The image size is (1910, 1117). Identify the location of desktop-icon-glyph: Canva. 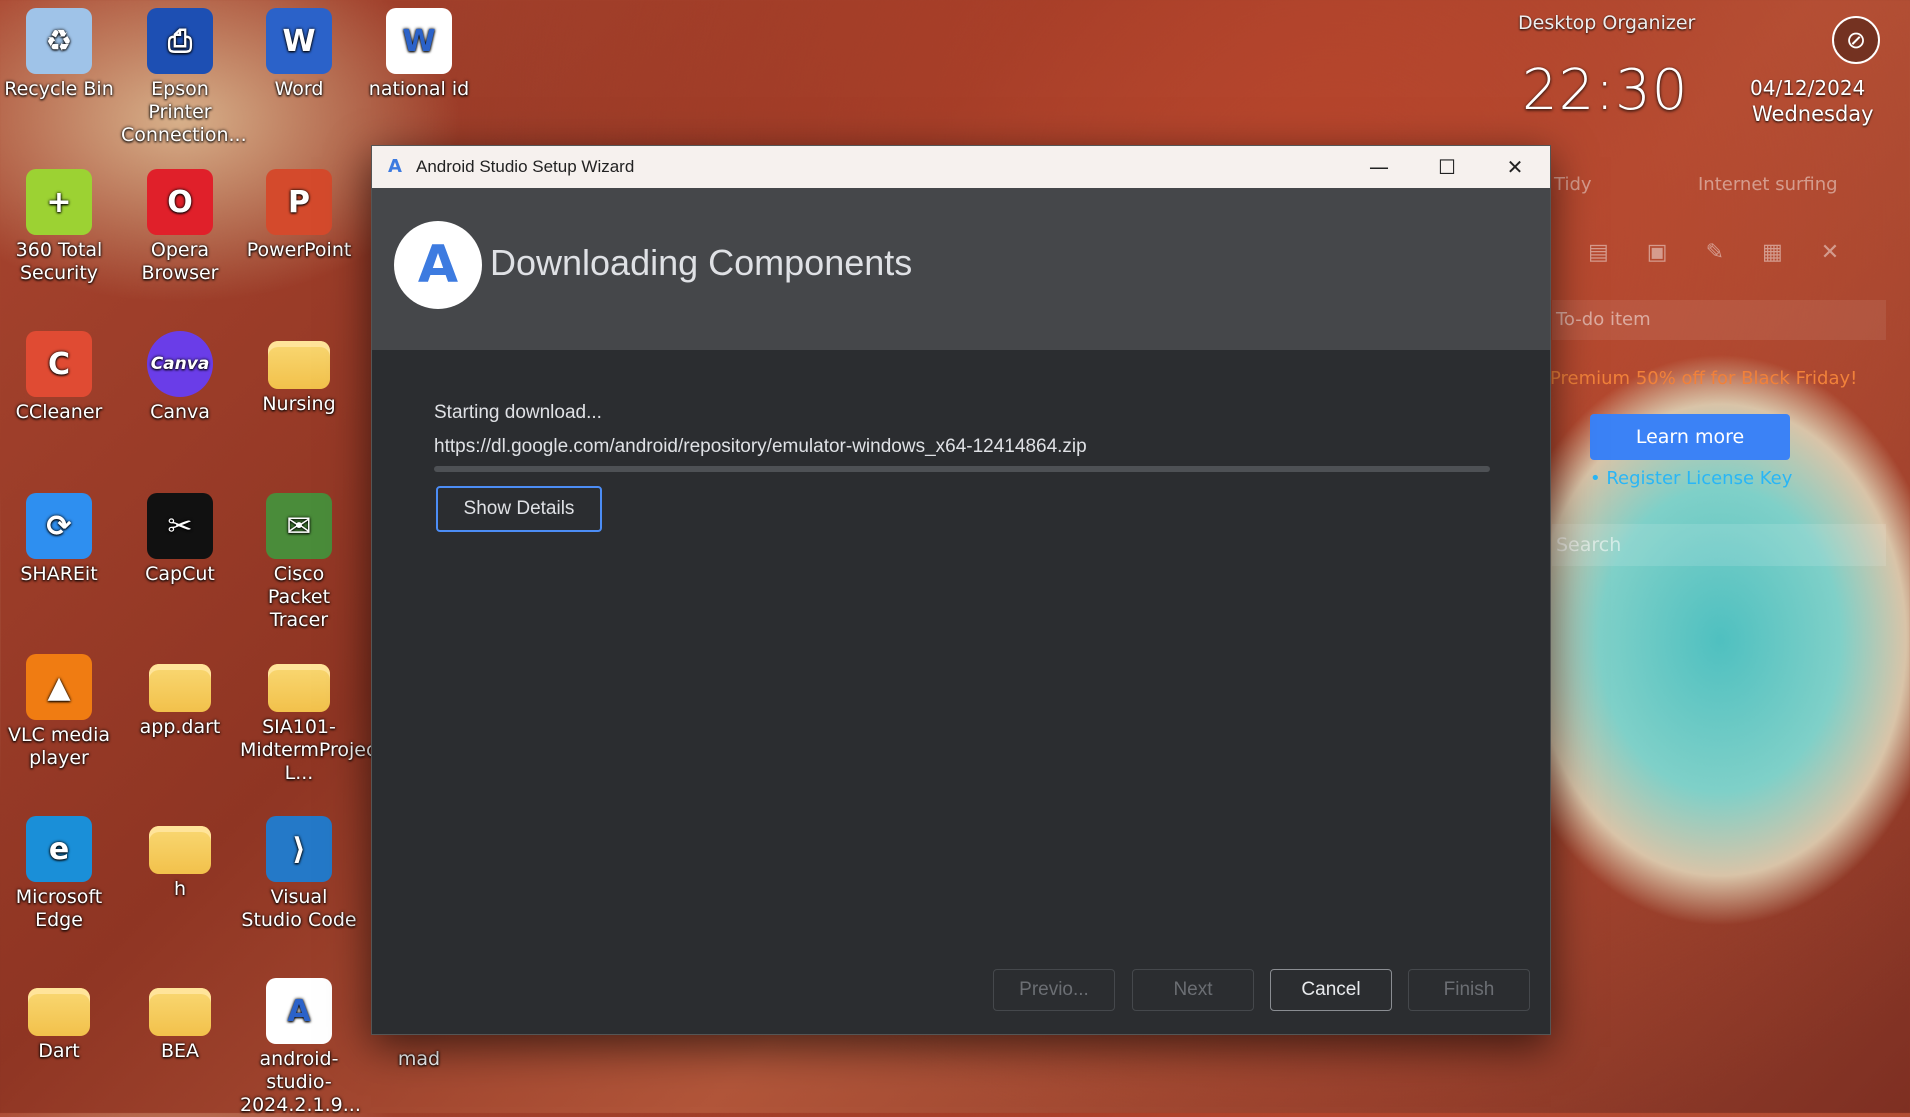
(180, 364).